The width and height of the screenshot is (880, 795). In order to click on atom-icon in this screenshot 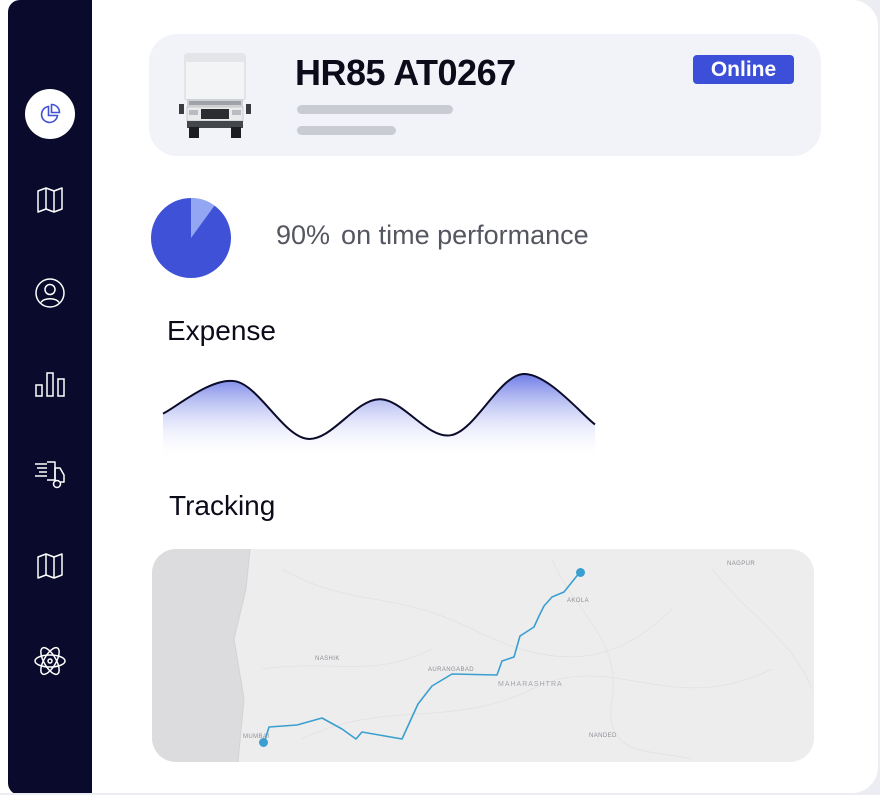, I will do `click(50, 661)`.